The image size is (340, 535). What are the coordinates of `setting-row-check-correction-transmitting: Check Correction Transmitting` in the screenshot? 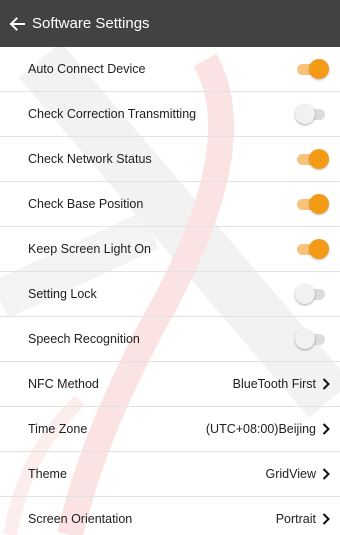 It's located at (170, 114).